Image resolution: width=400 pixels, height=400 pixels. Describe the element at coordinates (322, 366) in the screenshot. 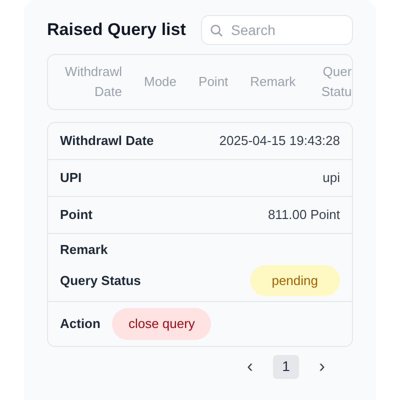

I see `next-page-button: ›` at that location.